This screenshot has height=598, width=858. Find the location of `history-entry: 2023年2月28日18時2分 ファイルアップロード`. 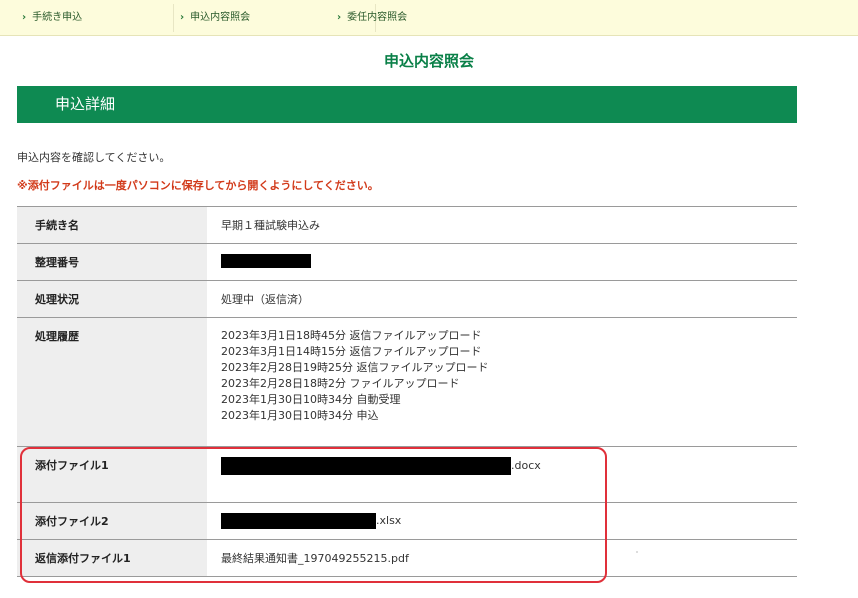

history-entry: 2023年2月28日18時2分 ファイルアップロード is located at coordinates (340, 383).